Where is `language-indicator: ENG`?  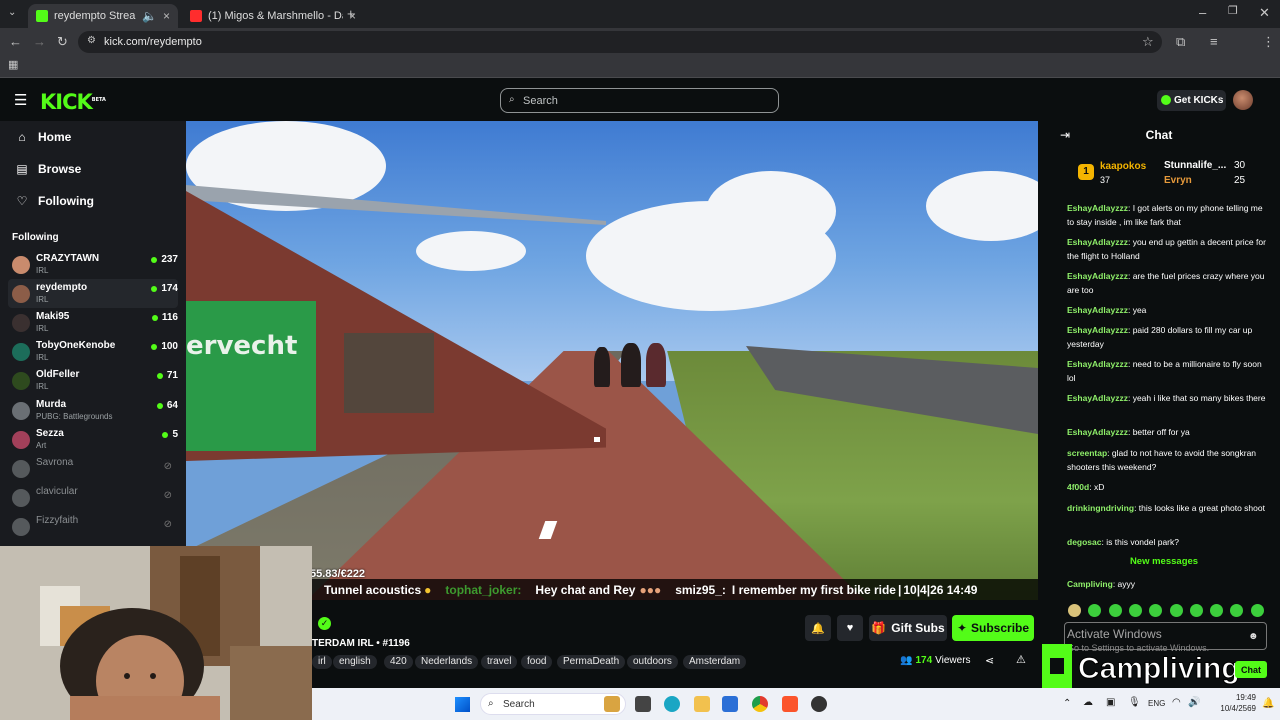
language-indicator: ENG is located at coordinates (1156, 703).